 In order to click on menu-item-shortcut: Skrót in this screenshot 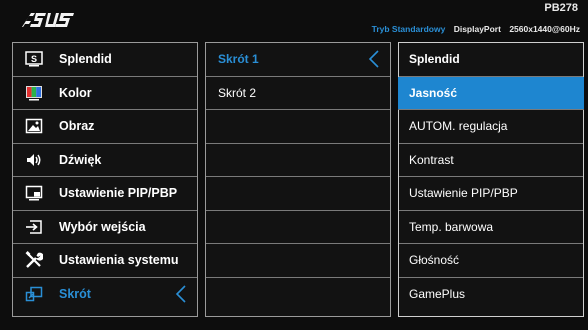, I will do `click(105, 295)`.